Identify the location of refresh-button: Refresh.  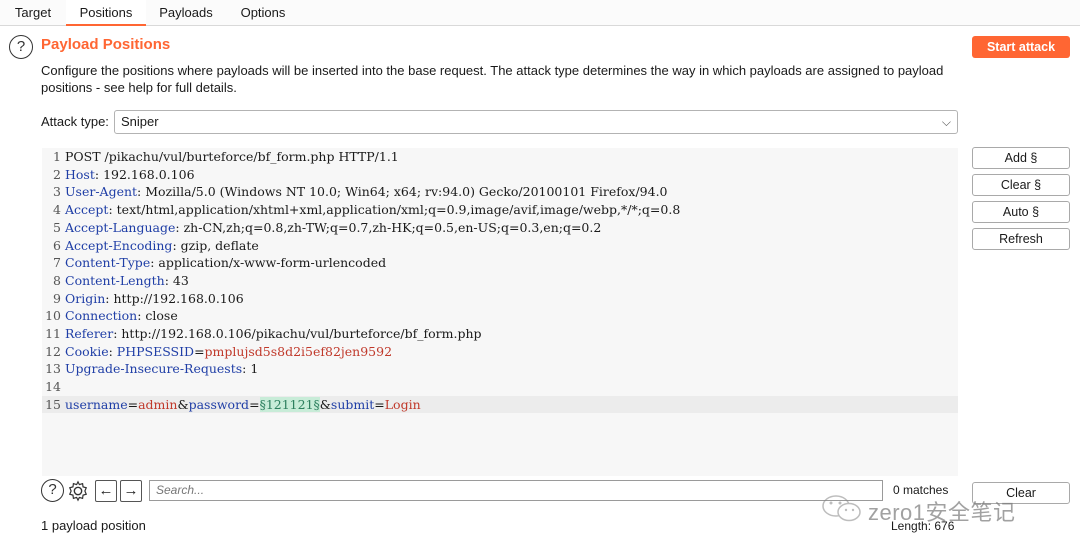
(1021, 239).